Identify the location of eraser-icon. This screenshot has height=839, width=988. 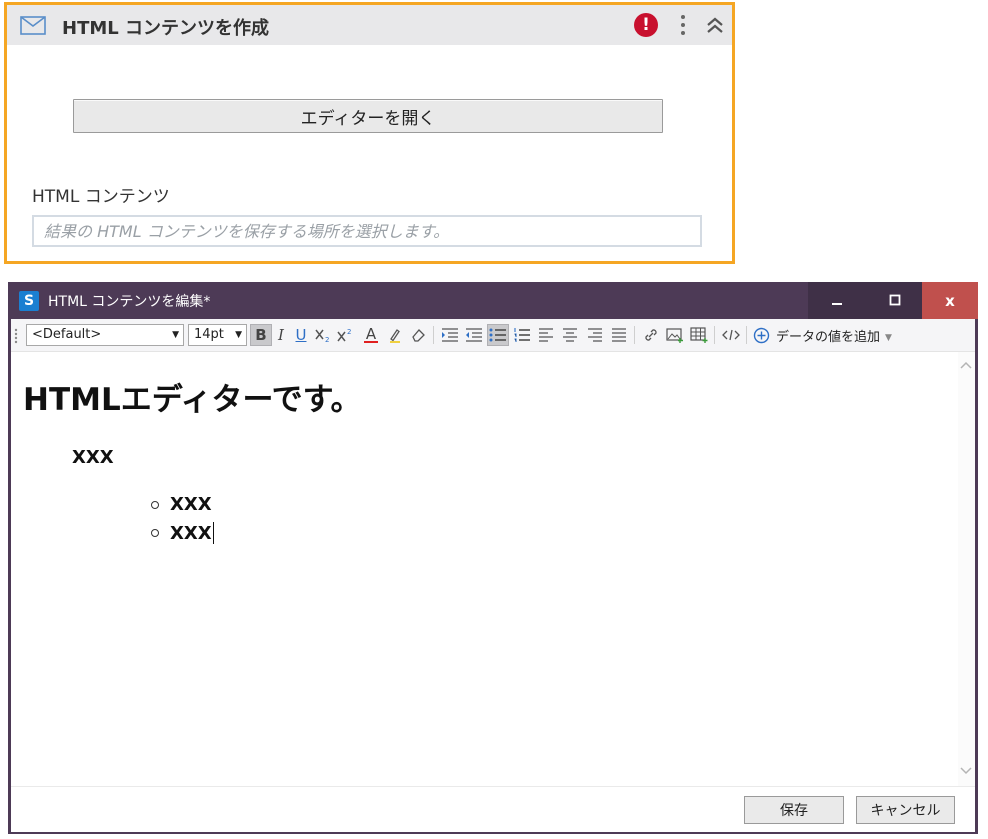
(418, 335).